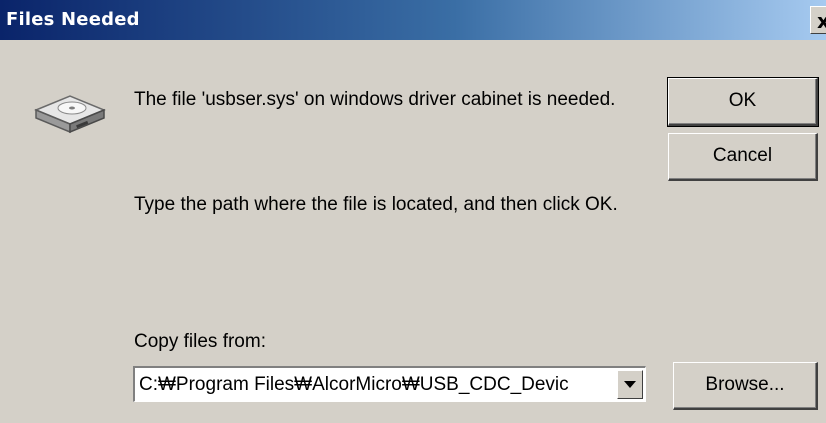  I want to click on chevron-down-icon, so click(630, 384).